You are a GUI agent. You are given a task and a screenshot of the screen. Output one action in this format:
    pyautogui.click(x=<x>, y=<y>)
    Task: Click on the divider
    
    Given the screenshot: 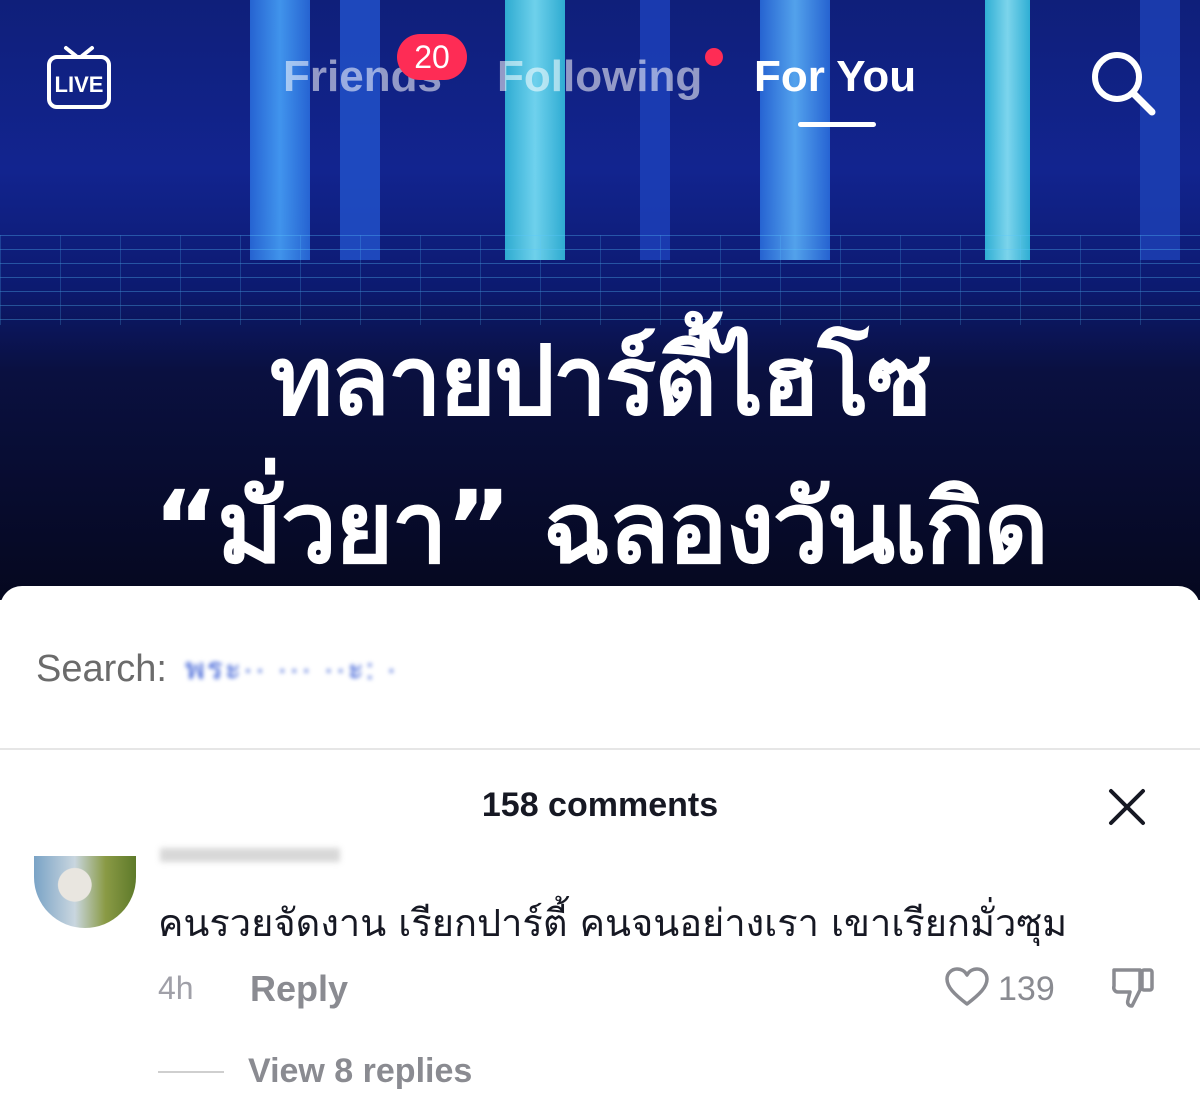 What is the action you would take?
    pyautogui.click(x=600, y=749)
    